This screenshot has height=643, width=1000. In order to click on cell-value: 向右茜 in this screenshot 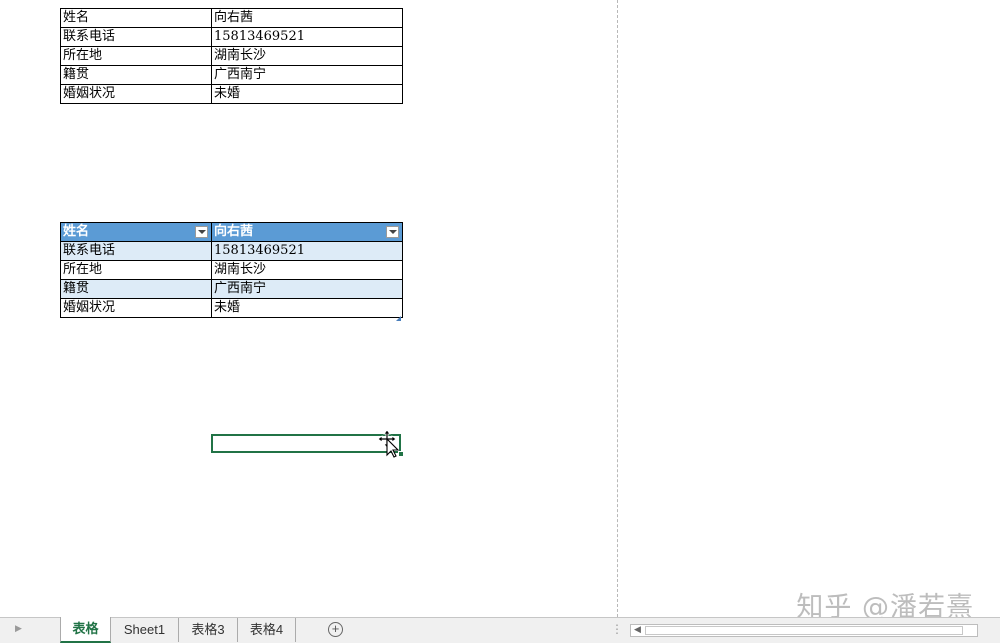, I will do `click(307, 18)`.